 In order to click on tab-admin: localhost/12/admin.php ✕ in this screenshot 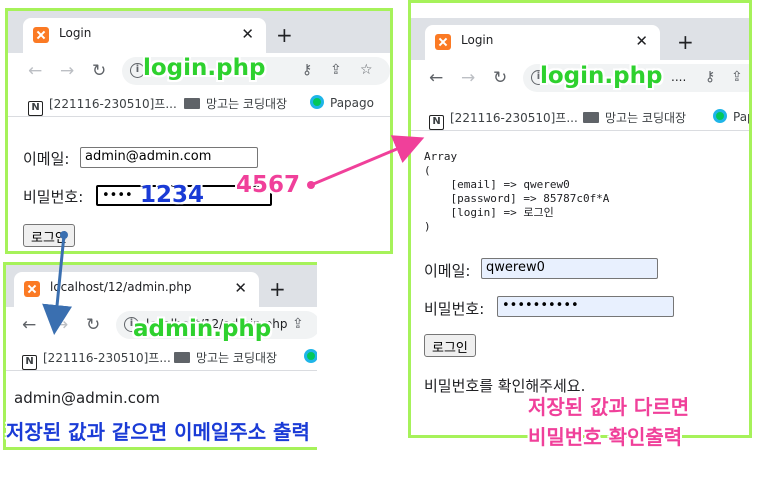, I will do `click(136, 289)`.